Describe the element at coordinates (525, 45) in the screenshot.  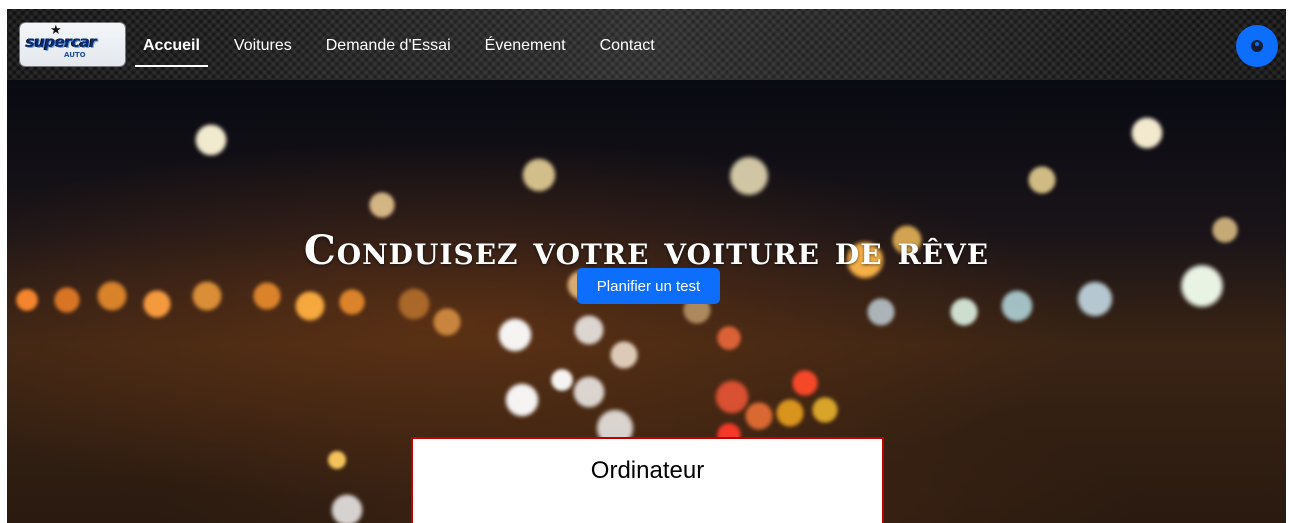
I see `nav-link-evenement: Évenement` at that location.